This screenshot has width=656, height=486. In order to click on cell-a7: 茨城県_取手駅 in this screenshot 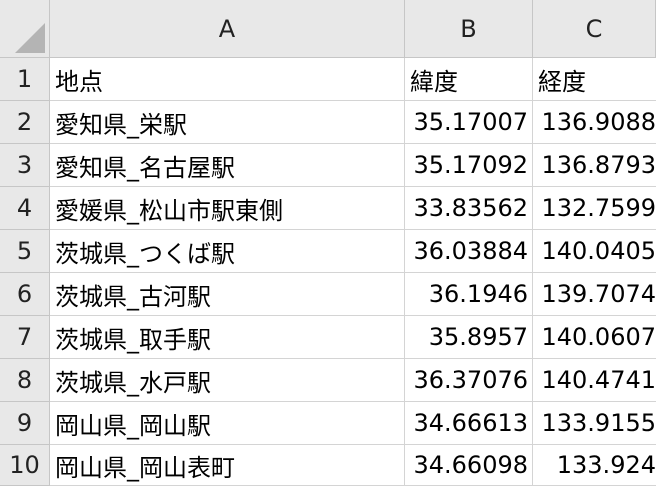, I will do `click(227, 337)`.